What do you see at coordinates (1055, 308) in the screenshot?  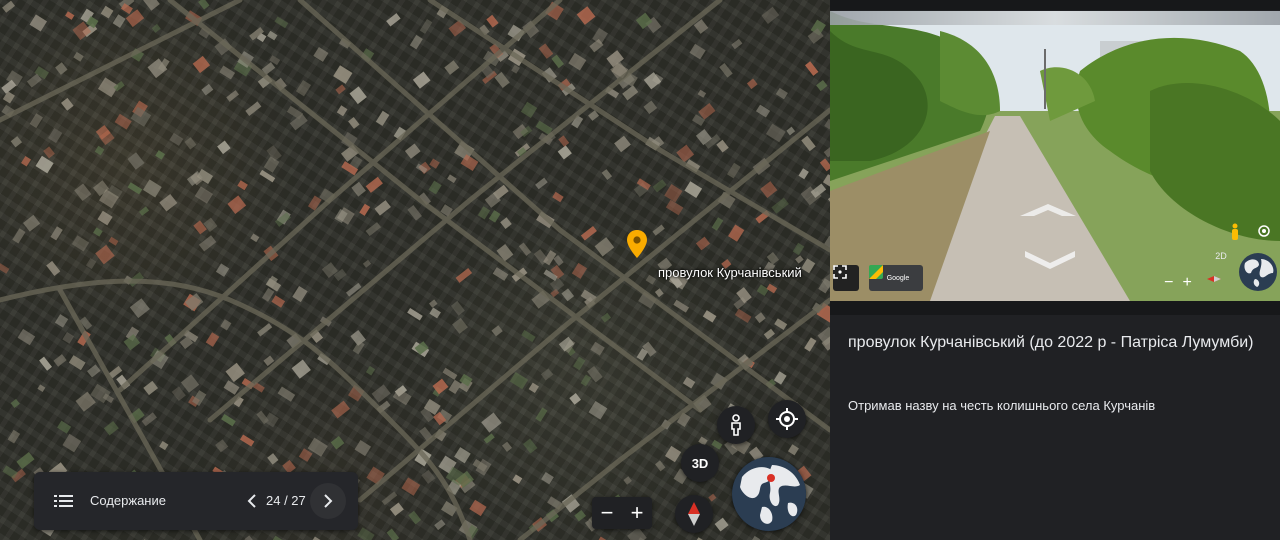 I see `panel-divider-bar` at bounding box center [1055, 308].